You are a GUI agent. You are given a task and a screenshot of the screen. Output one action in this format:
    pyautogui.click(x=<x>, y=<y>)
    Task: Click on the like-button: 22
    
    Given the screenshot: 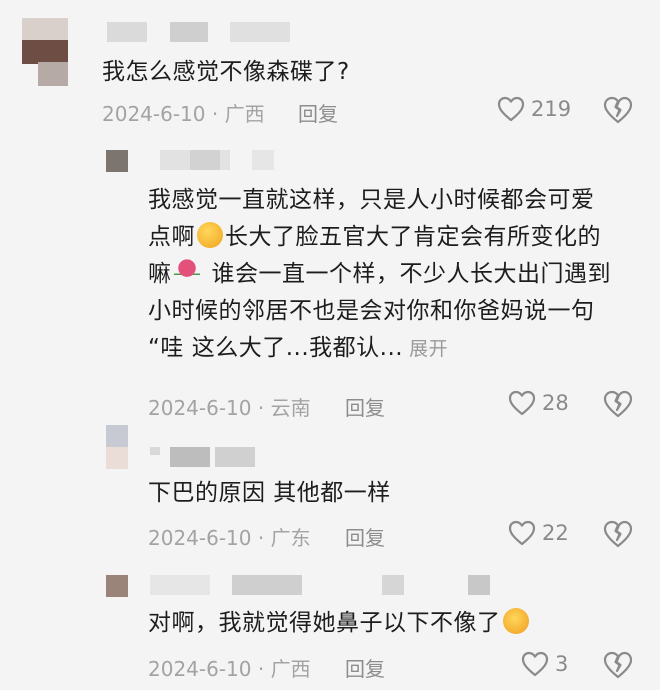 What is the action you would take?
    pyautogui.click(x=538, y=533)
    